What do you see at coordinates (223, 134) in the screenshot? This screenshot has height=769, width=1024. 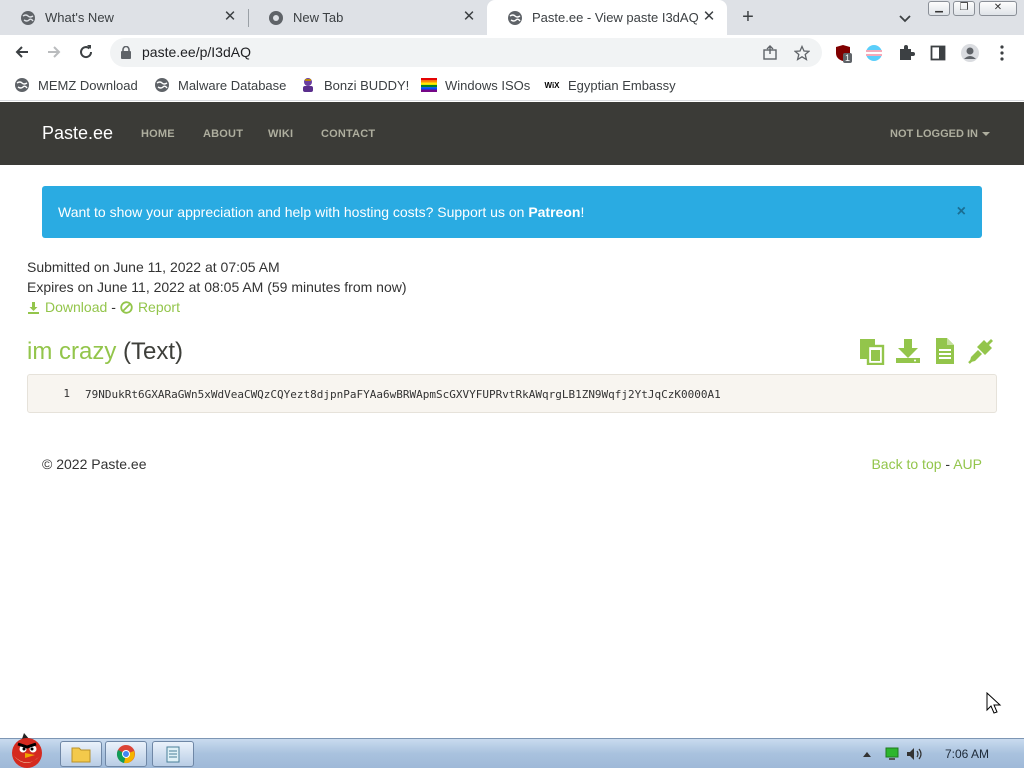 I see `nav-about: ABOUT` at bounding box center [223, 134].